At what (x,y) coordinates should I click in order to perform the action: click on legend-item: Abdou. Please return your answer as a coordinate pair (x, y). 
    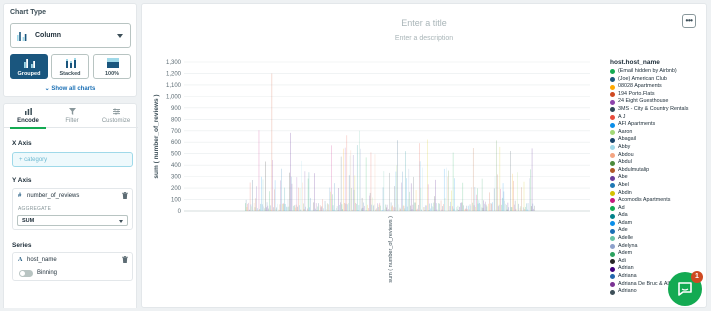
    Looking at the image, I should click on (658, 156).